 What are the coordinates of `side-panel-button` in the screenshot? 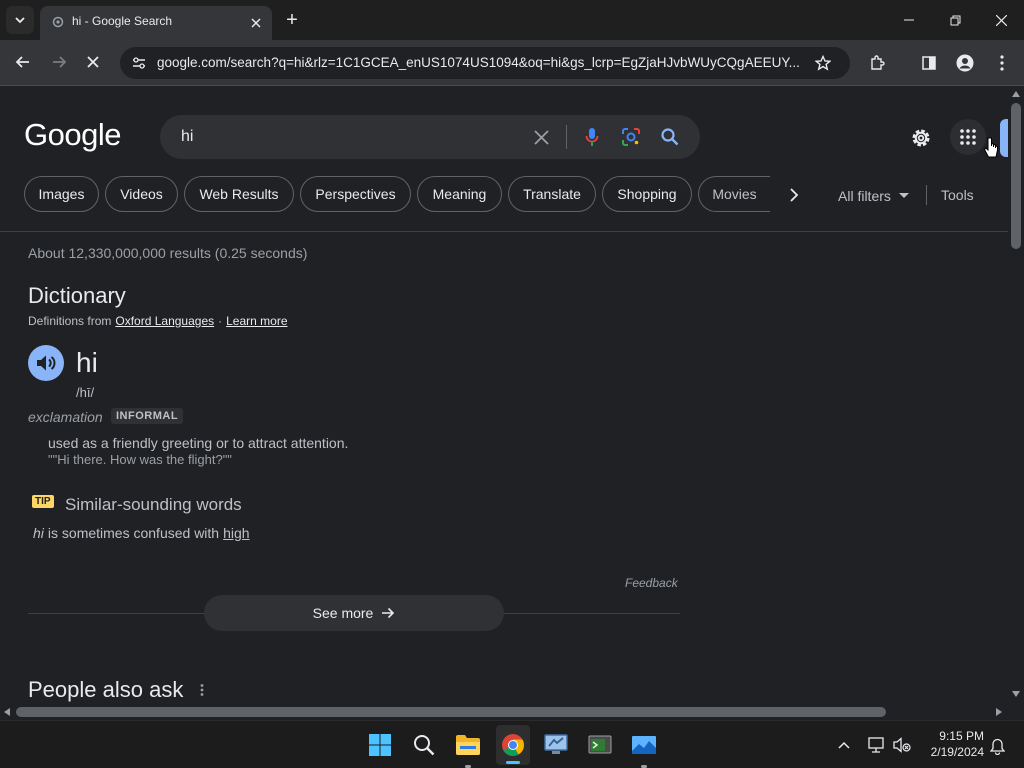 It's located at (929, 63).